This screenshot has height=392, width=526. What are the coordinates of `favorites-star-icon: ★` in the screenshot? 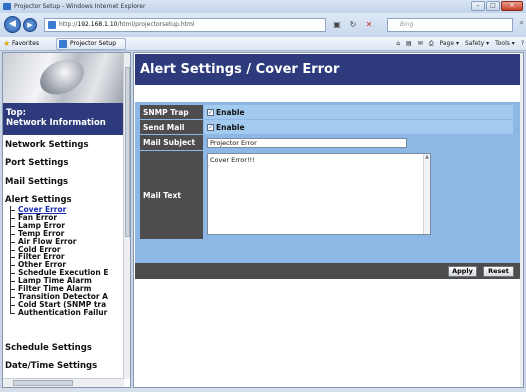 It's located at (6, 44).